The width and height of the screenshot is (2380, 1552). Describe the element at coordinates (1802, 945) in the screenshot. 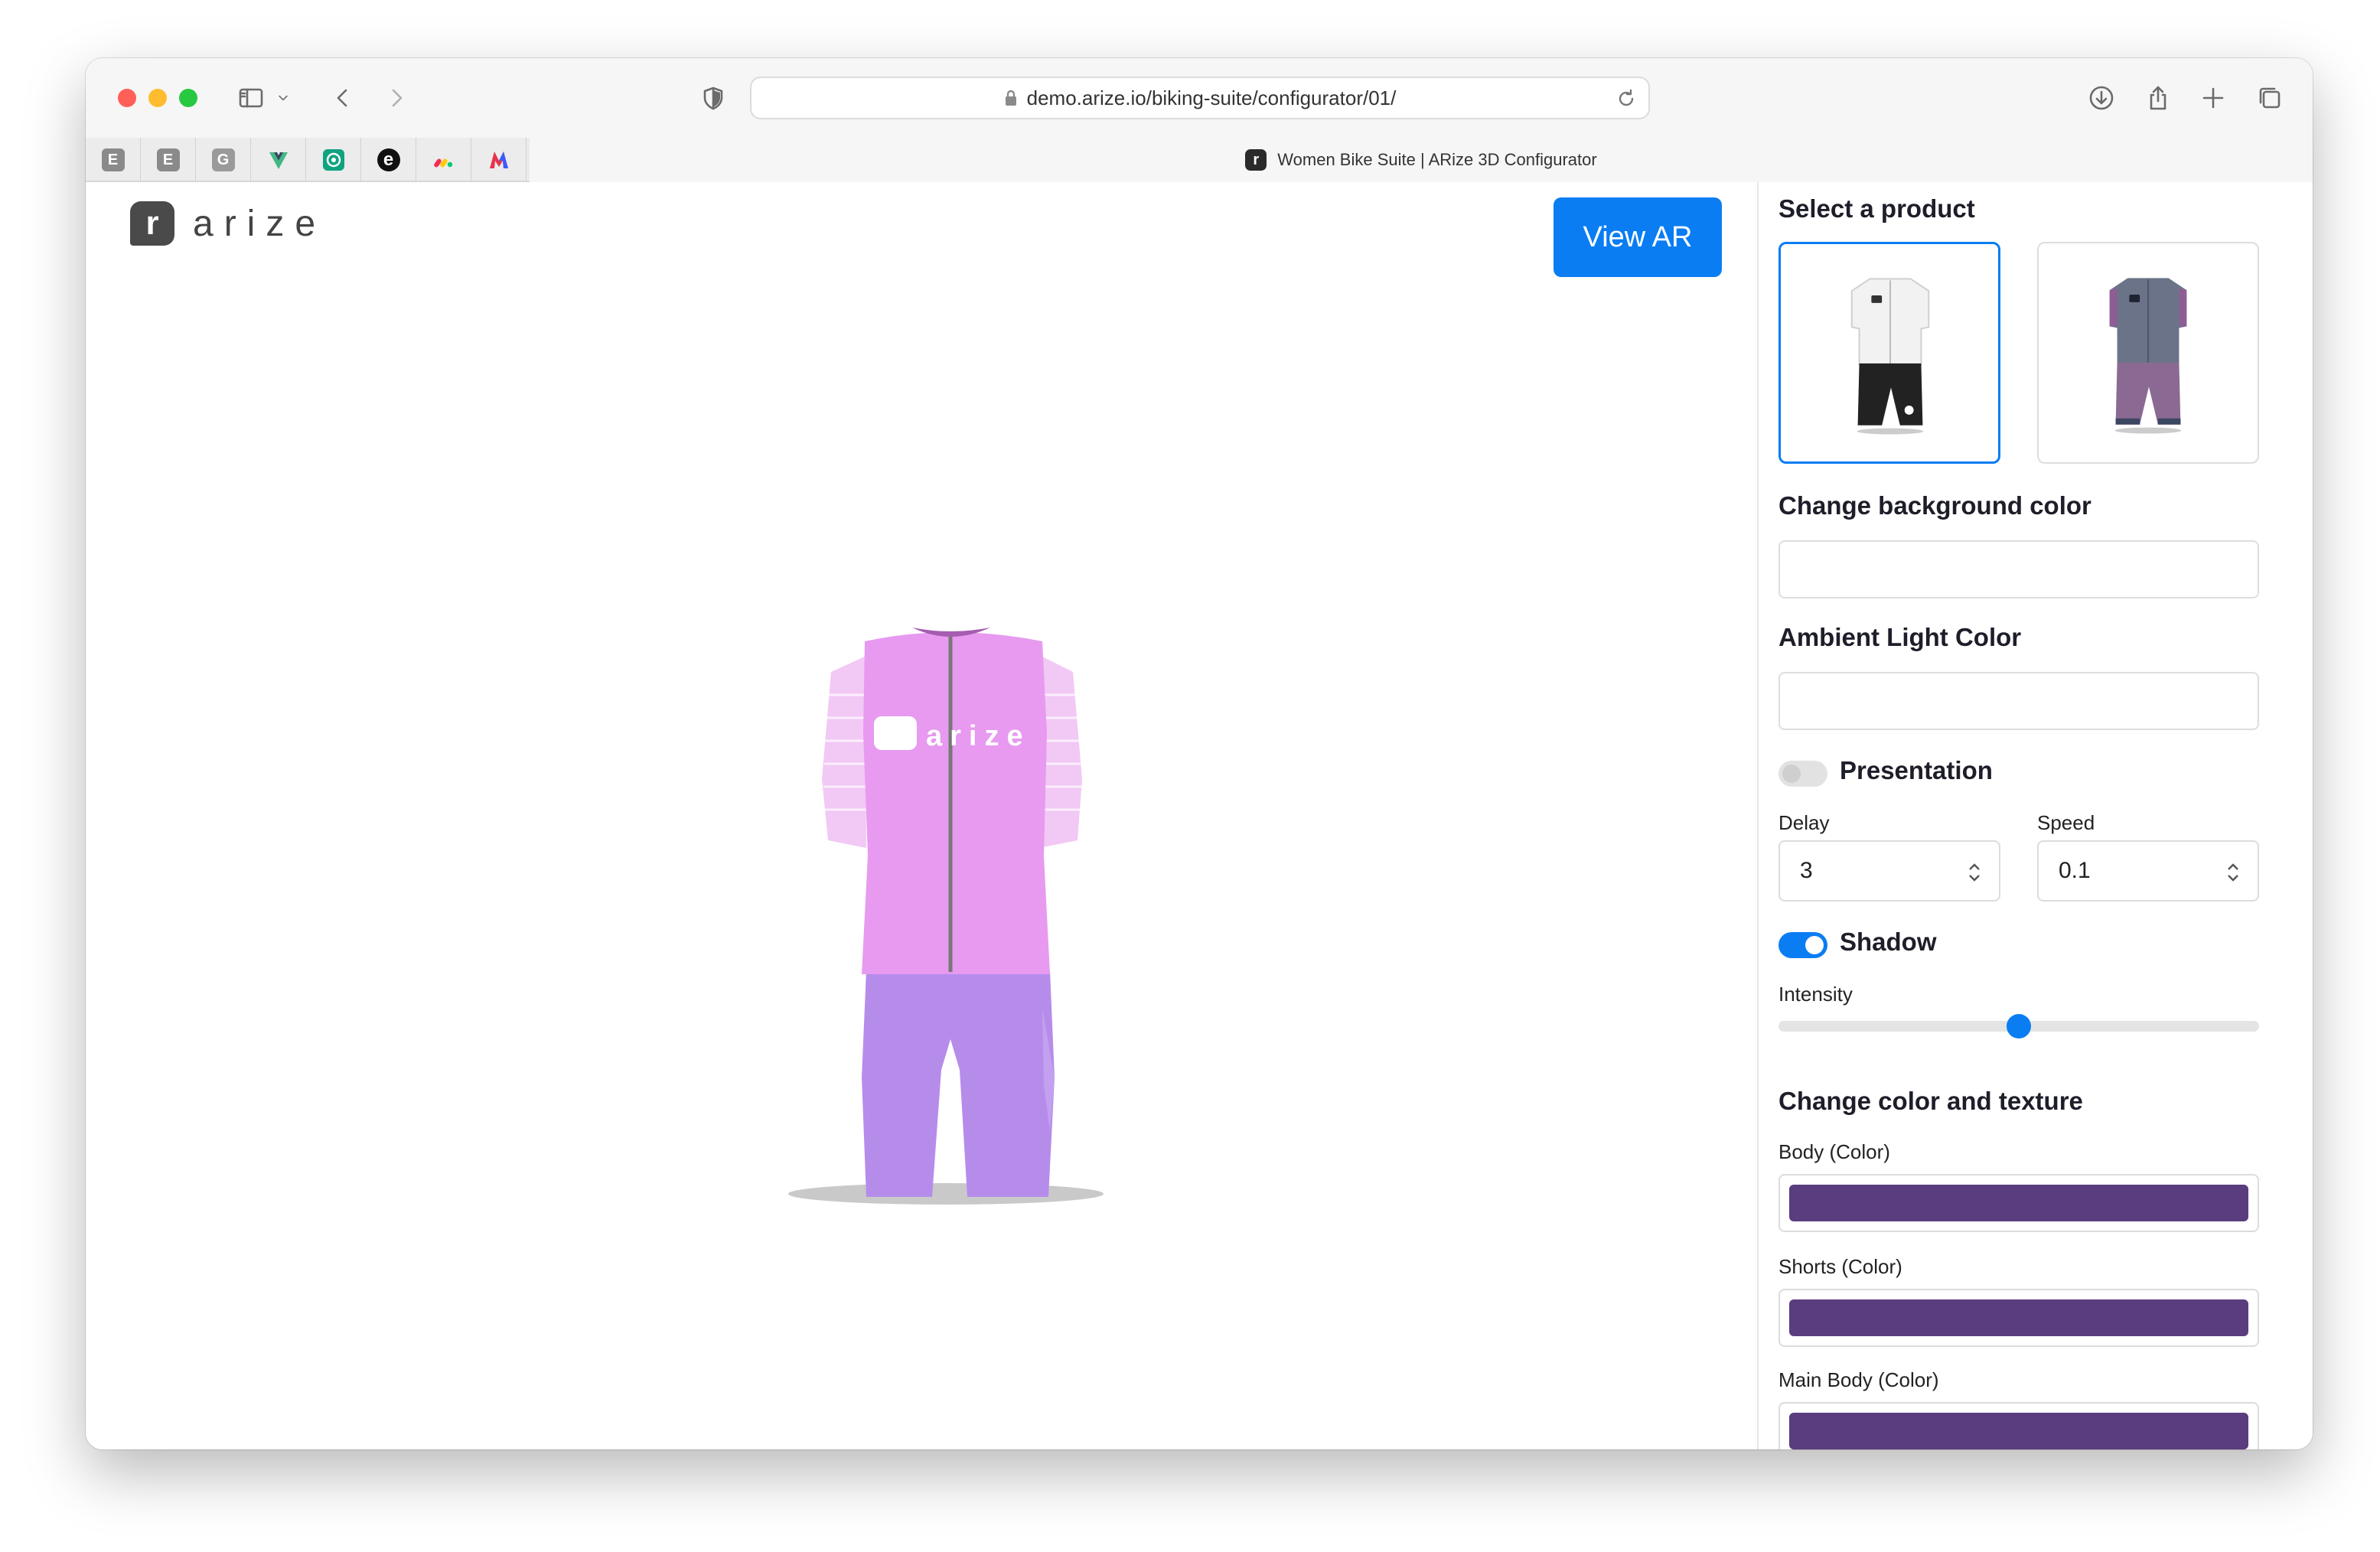

I see `shadow-toggle` at that location.